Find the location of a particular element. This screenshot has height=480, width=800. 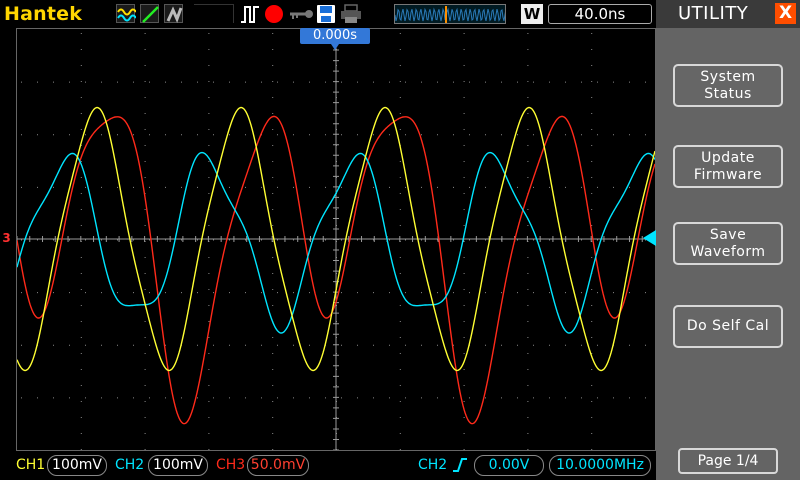

save-icon is located at coordinates (326, 14).